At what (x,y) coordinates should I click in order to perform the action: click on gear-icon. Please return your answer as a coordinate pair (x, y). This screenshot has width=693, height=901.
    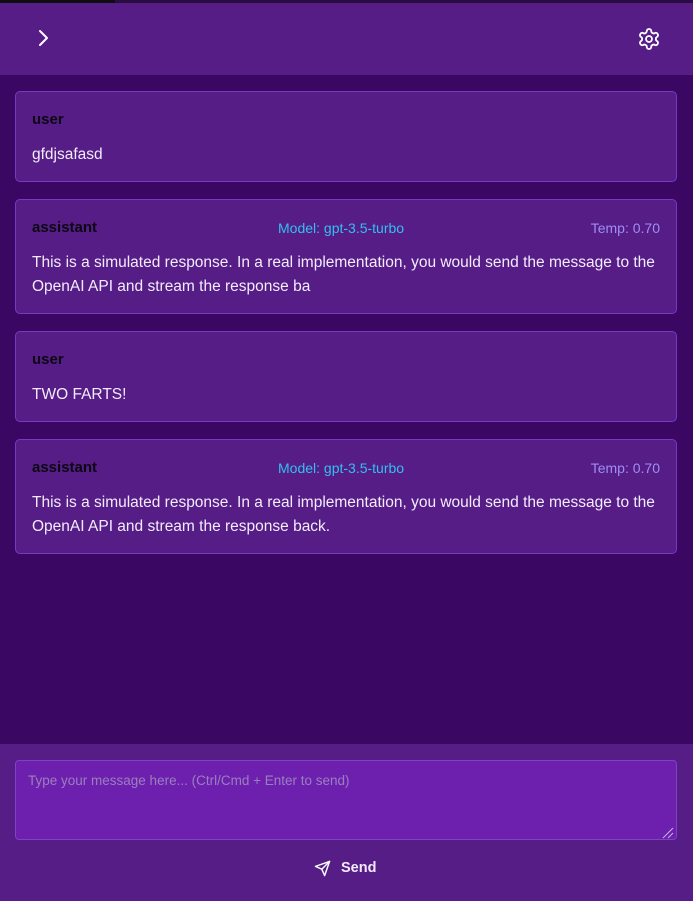
    Looking at the image, I should click on (649, 39).